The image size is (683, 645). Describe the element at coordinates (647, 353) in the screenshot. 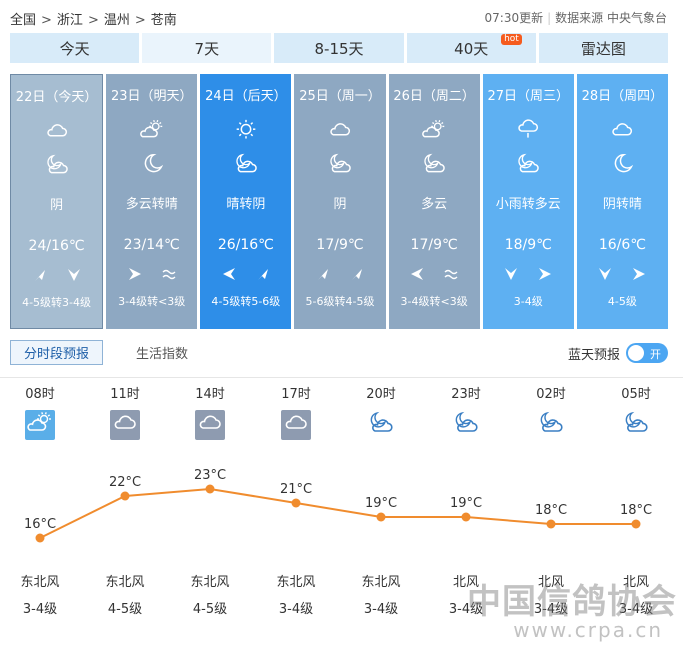

I see `blue-sky-toggle: 开` at that location.